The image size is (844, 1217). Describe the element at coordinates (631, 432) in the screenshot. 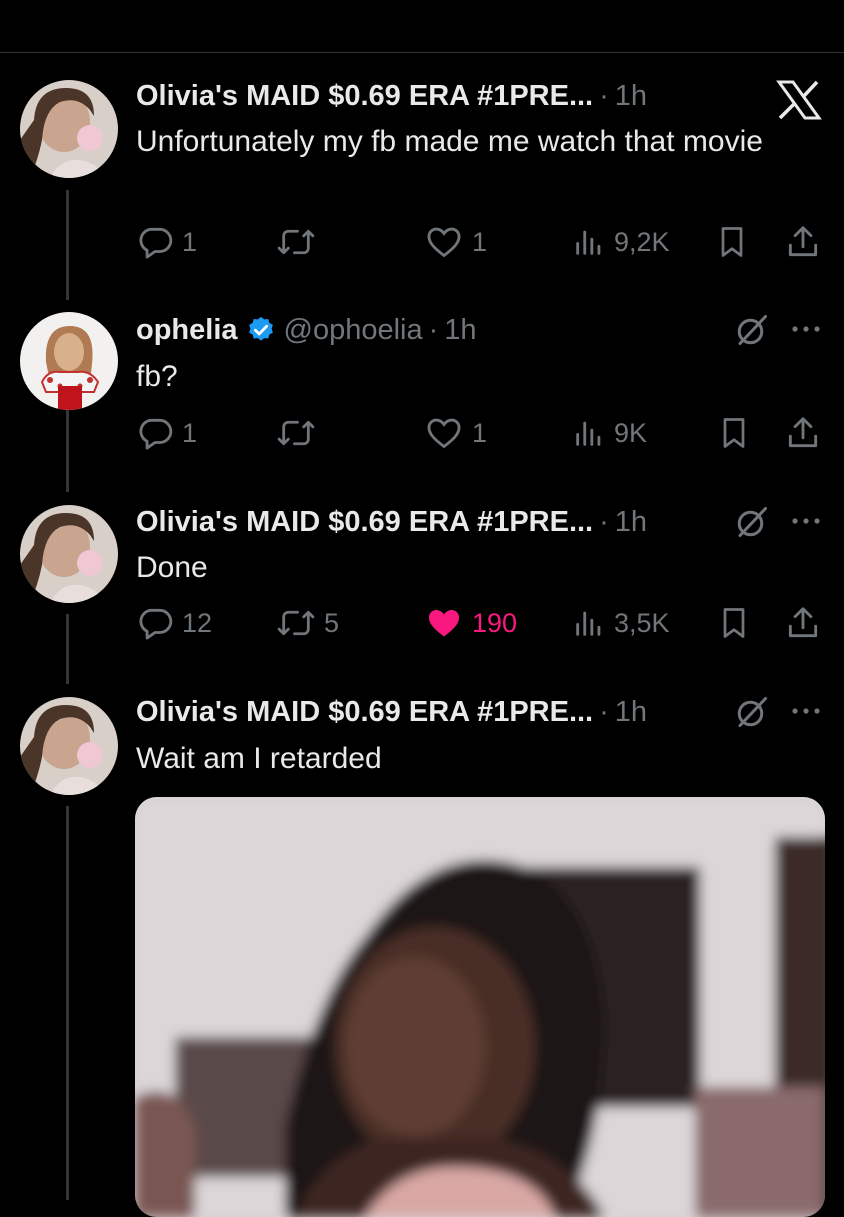

I see `view-count: 9K` at that location.